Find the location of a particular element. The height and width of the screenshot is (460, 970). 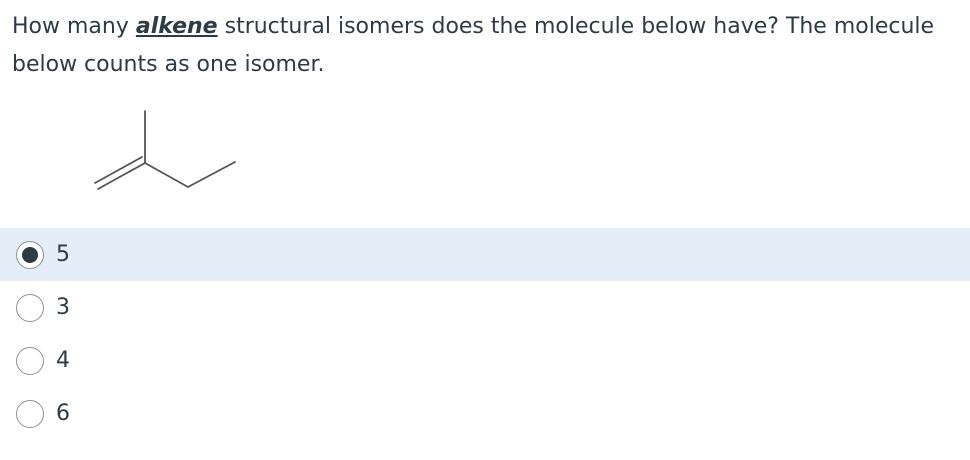

molecule-structure-image is located at coordinates (165, 150).